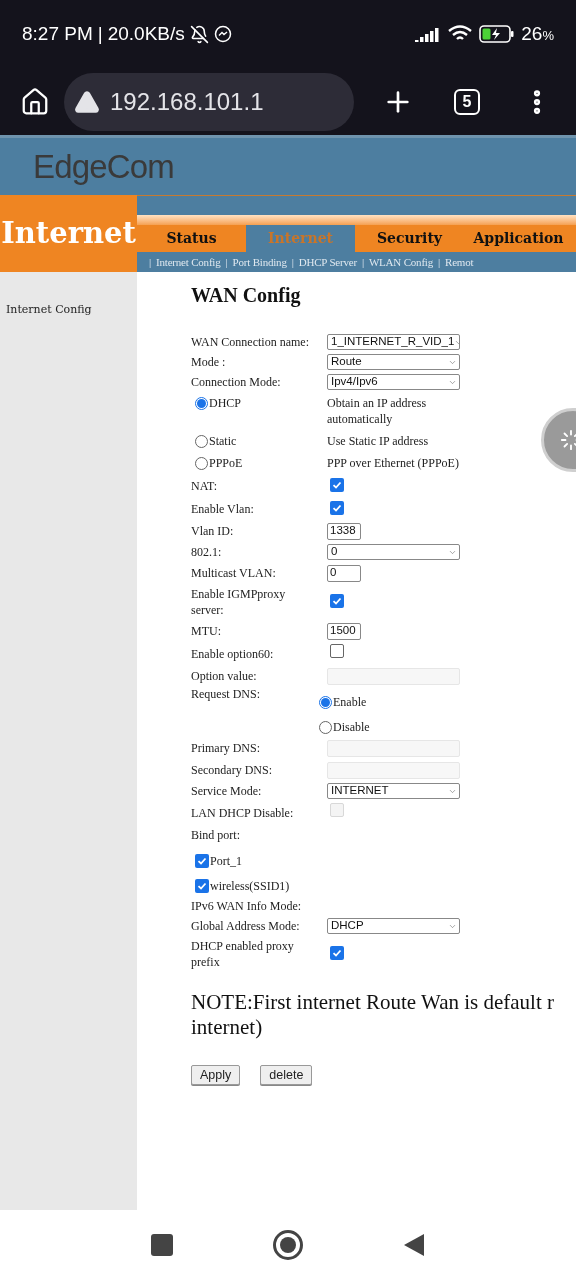 This screenshot has width=576, height=1280. I want to click on battery-level: 26%, so click(537, 33).